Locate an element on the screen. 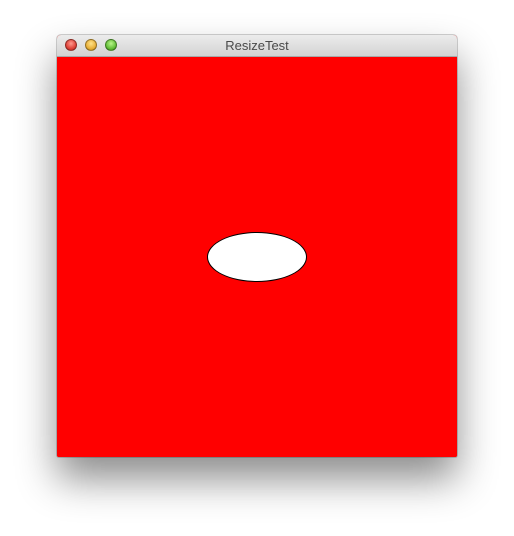 The height and width of the screenshot is (536, 514). ellipse-shape is located at coordinates (257, 257).